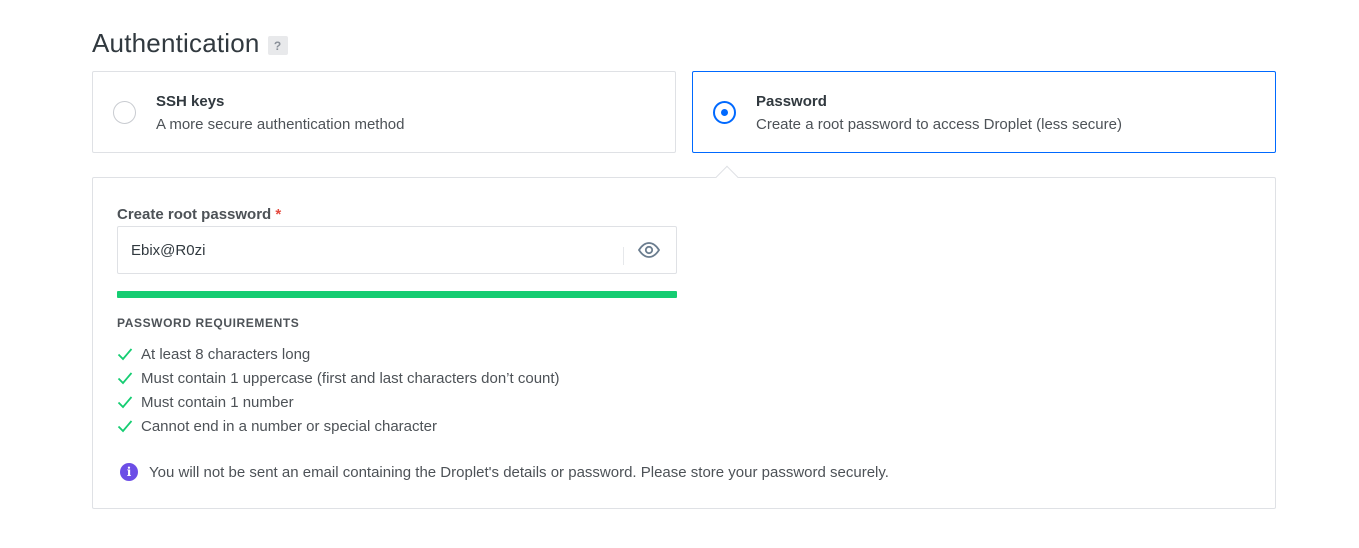 The image size is (1359, 548). Describe the element at coordinates (194, 214) in the screenshot. I see `password-label-text: Create root password` at that location.